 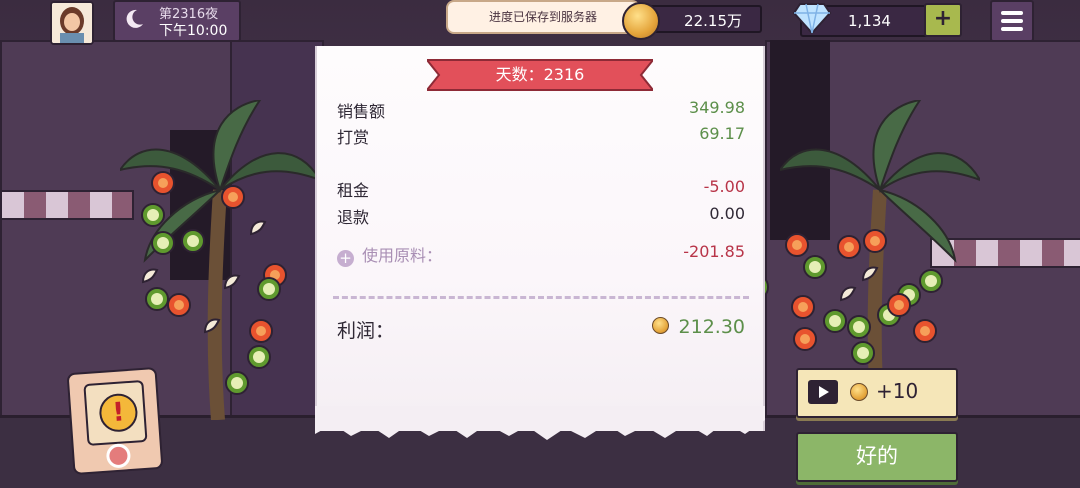 What do you see at coordinates (812, 19) in the screenshot?
I see `diamond-icon` at bounding box center [812, 19].